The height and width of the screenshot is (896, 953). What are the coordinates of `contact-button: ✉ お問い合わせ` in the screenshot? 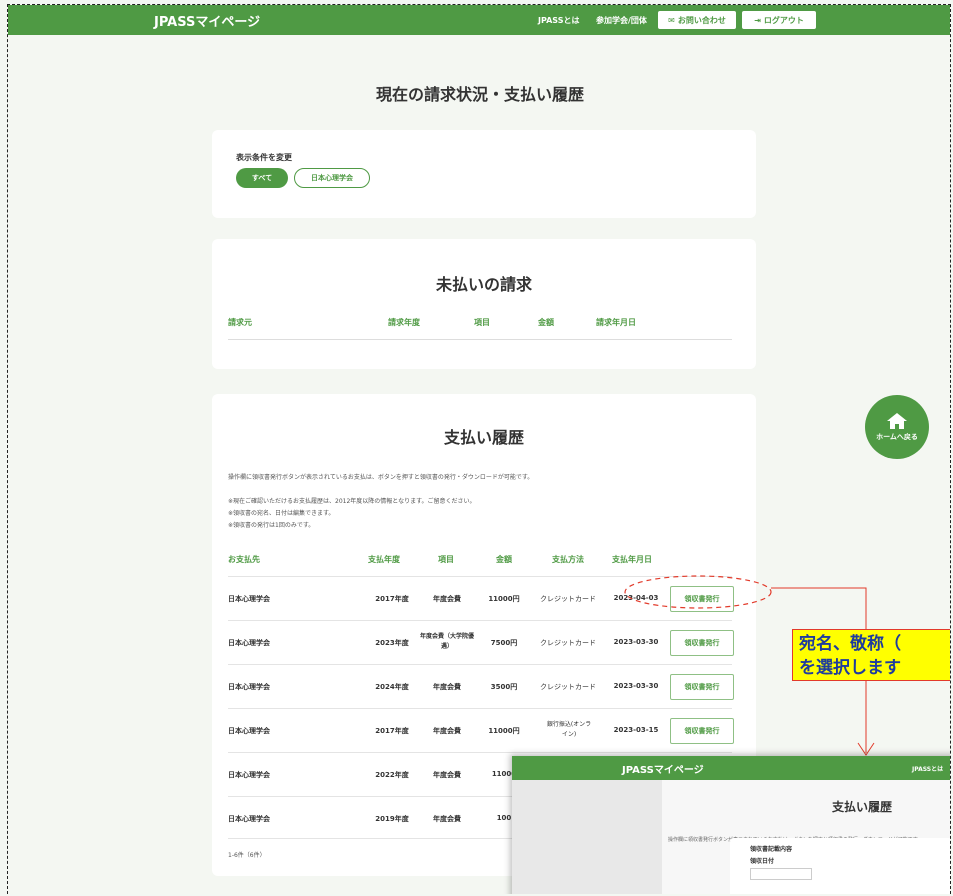 It's located at (697, 20).